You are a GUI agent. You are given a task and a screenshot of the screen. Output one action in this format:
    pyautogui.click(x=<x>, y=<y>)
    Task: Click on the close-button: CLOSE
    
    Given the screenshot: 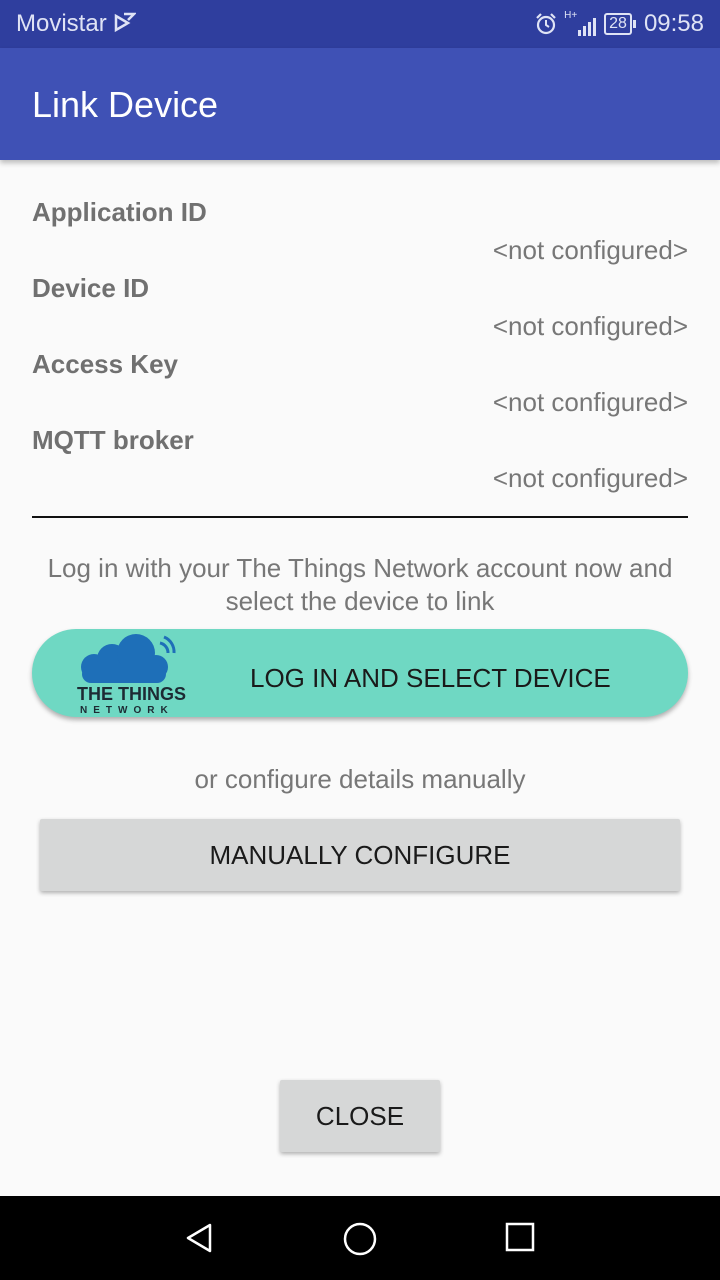 What is the action you would take?
    pyautogui.click(x=360, y=1116)
    